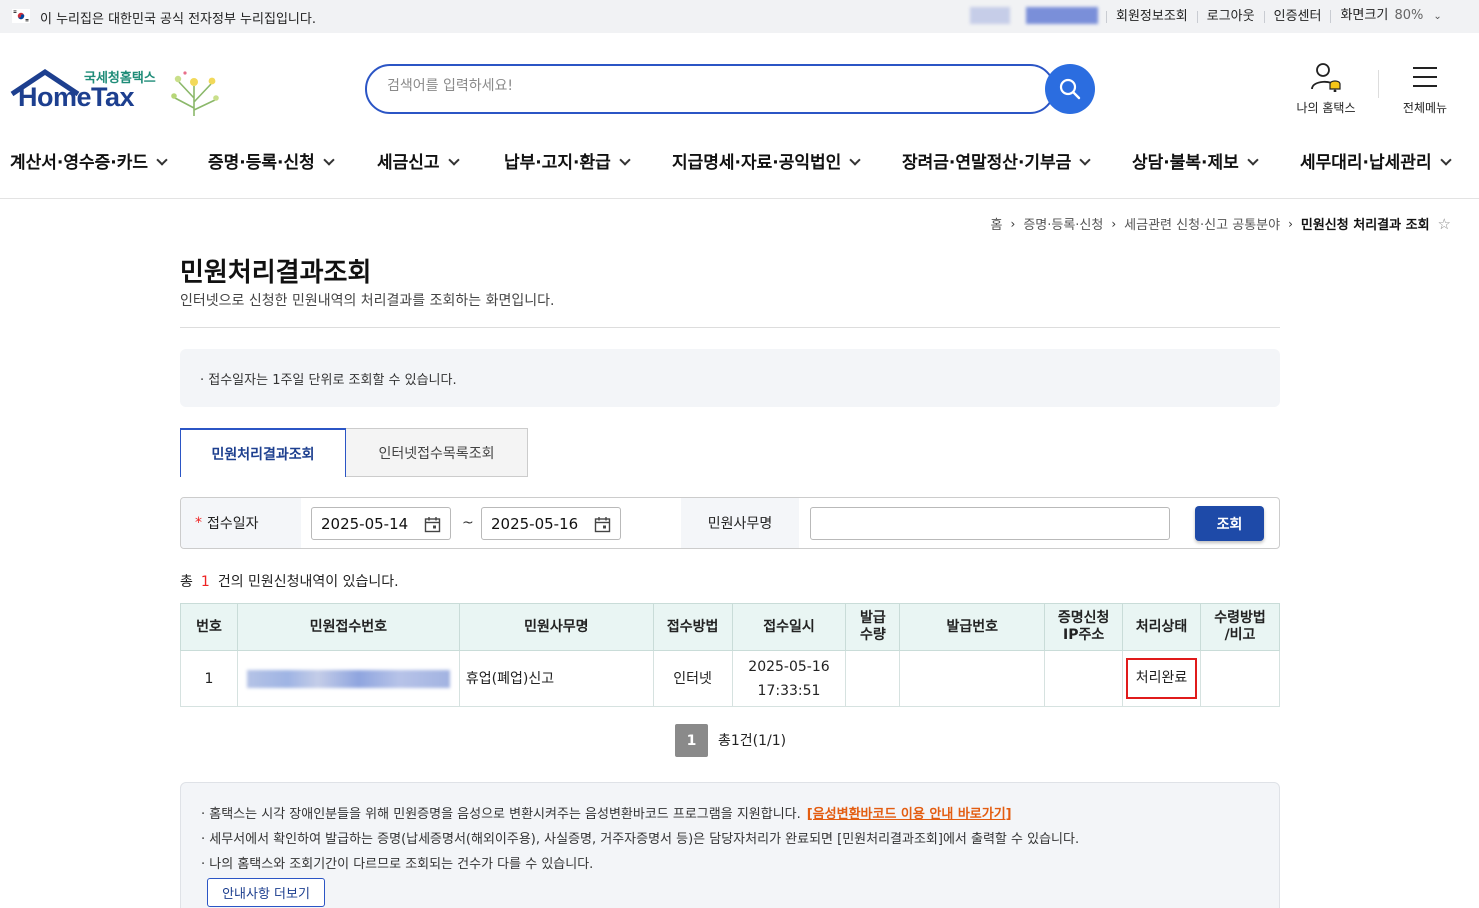 This screenshot has width=1479, height=908. I want to click on gnb-item-certificate: 증명·등록·신청, so click(271, 160).